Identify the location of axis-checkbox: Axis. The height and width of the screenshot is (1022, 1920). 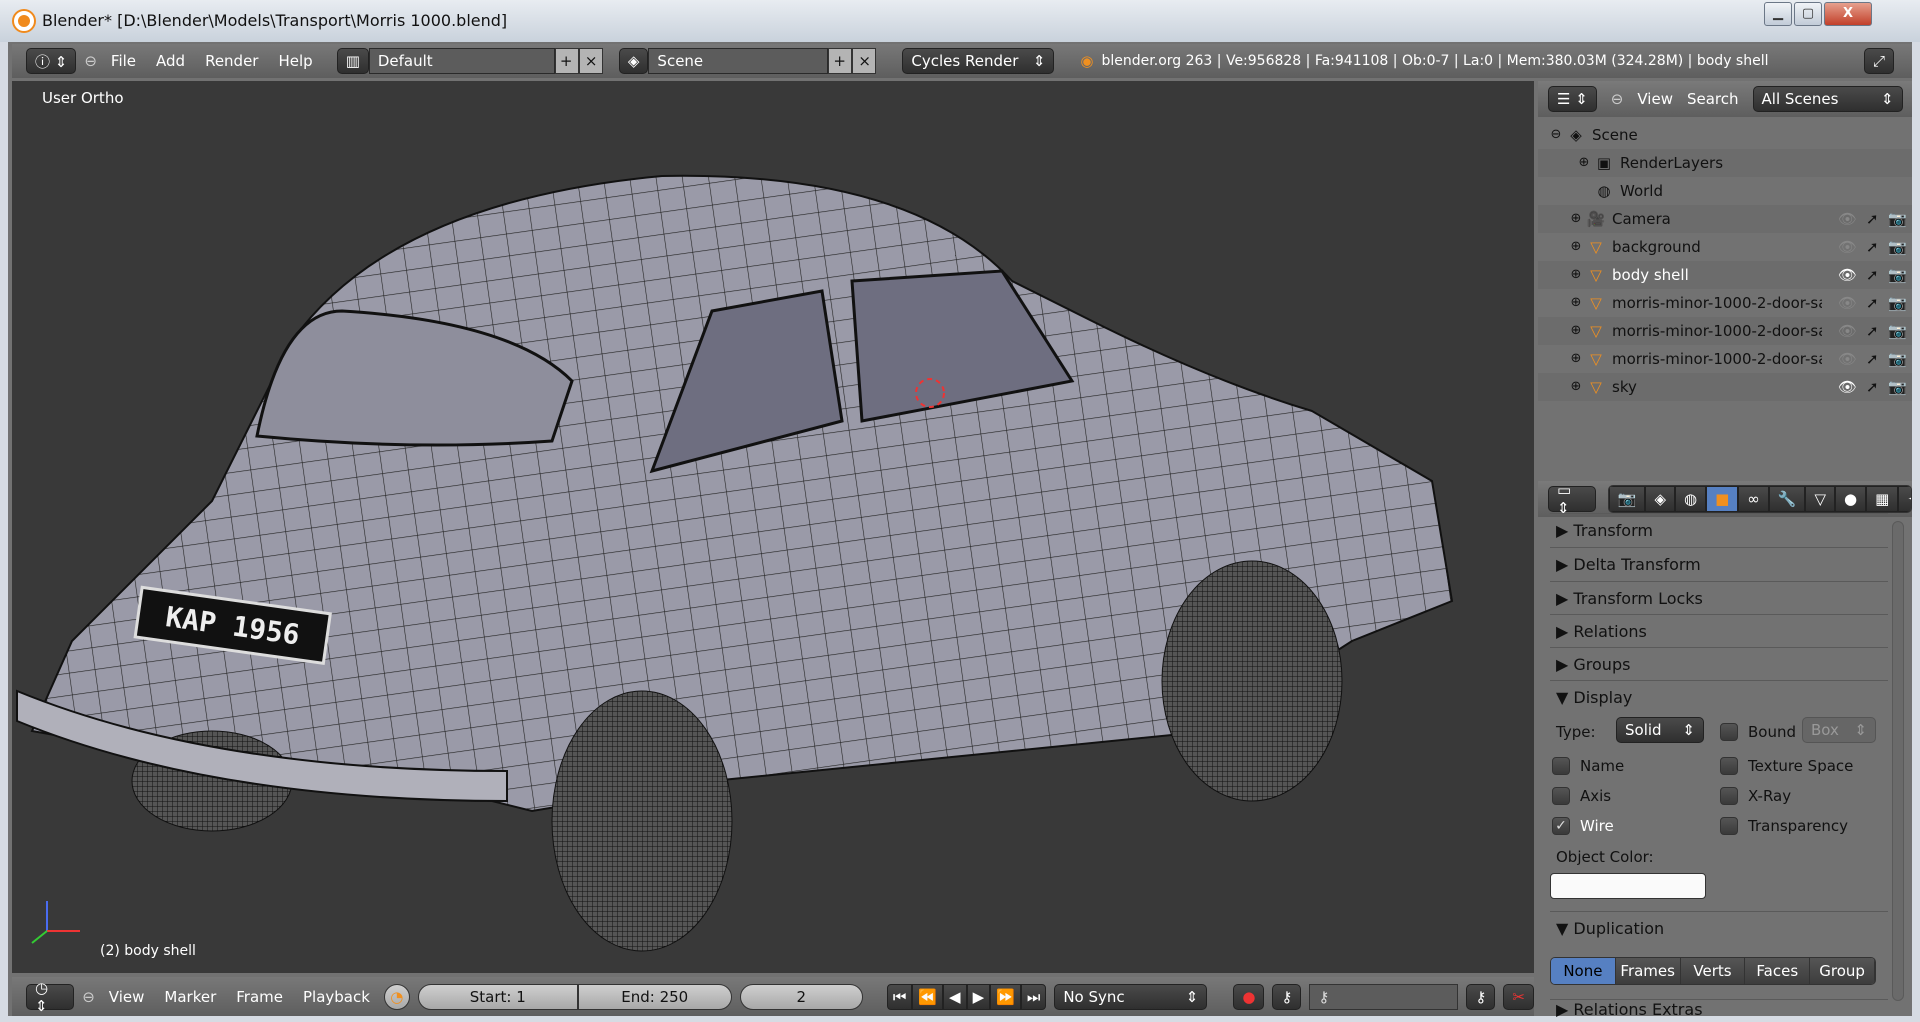
(1581, 796).